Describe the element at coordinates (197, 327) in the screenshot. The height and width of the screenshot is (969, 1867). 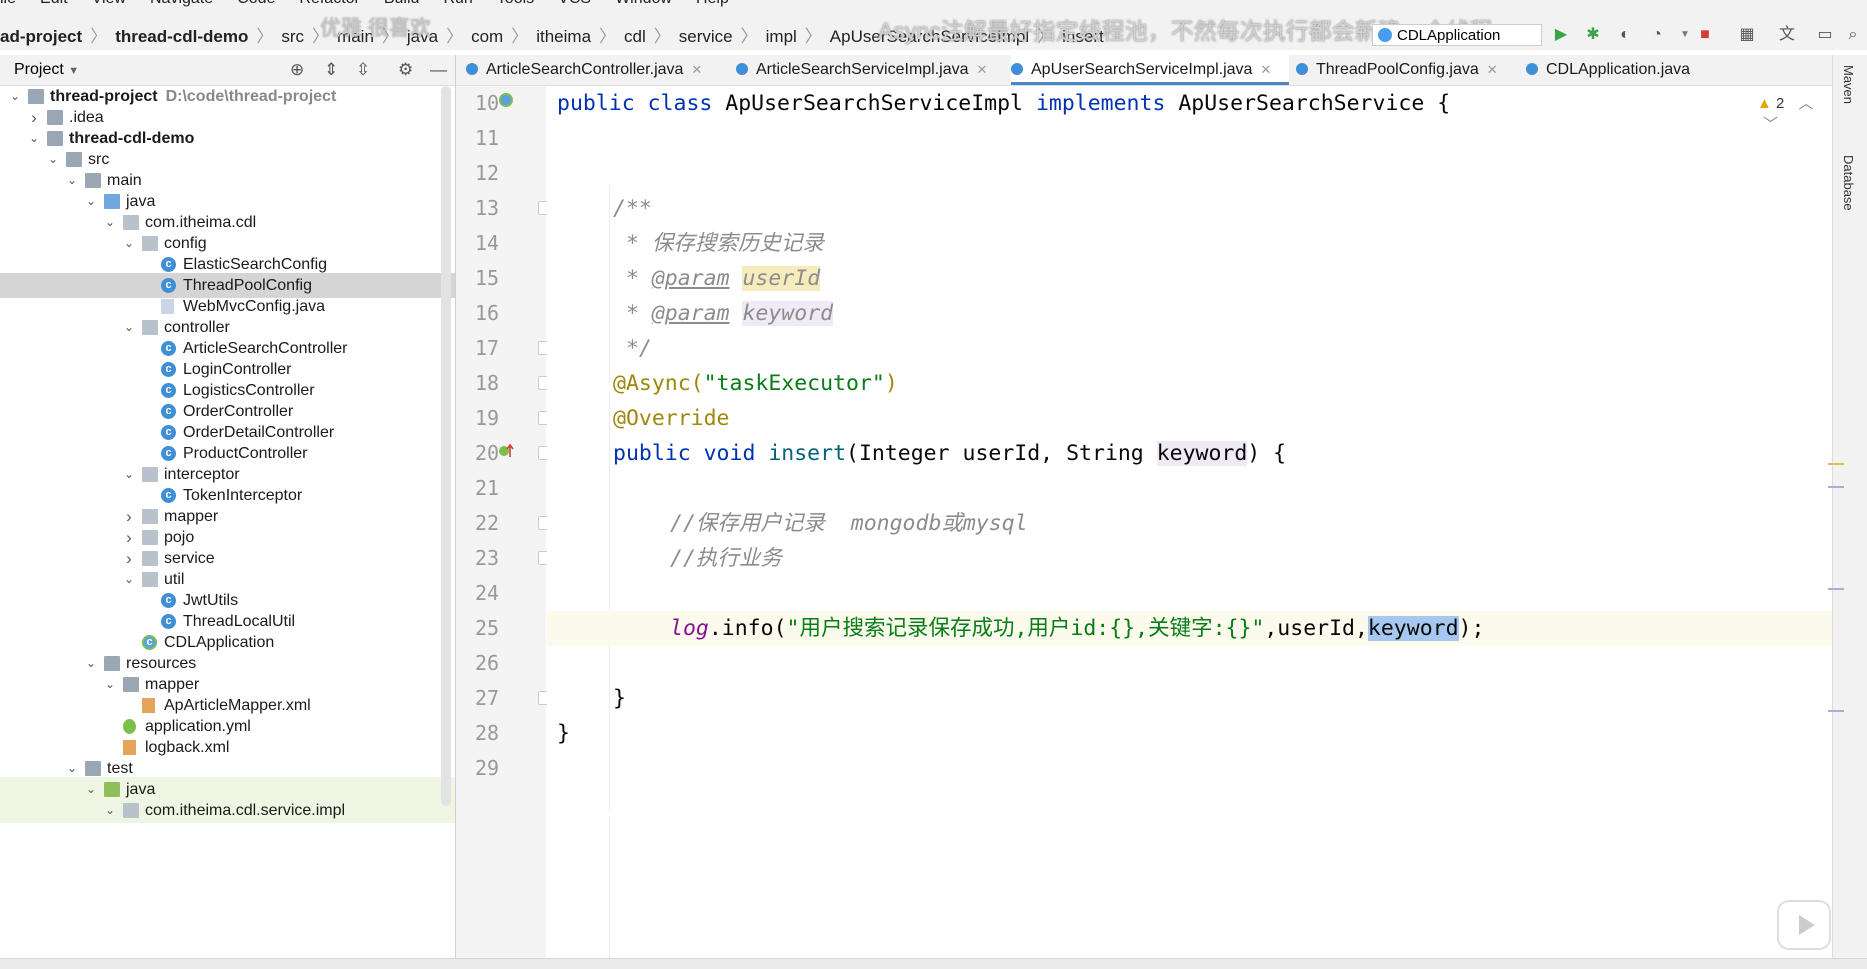
I see `tree-item-text: controller` at that location.